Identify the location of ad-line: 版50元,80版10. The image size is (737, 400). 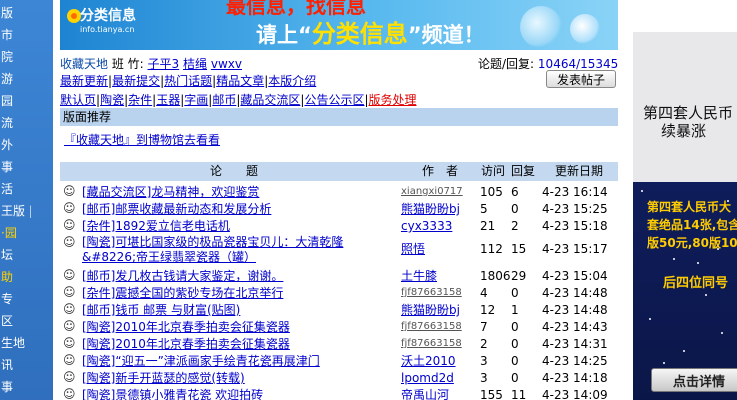
(692, 243).